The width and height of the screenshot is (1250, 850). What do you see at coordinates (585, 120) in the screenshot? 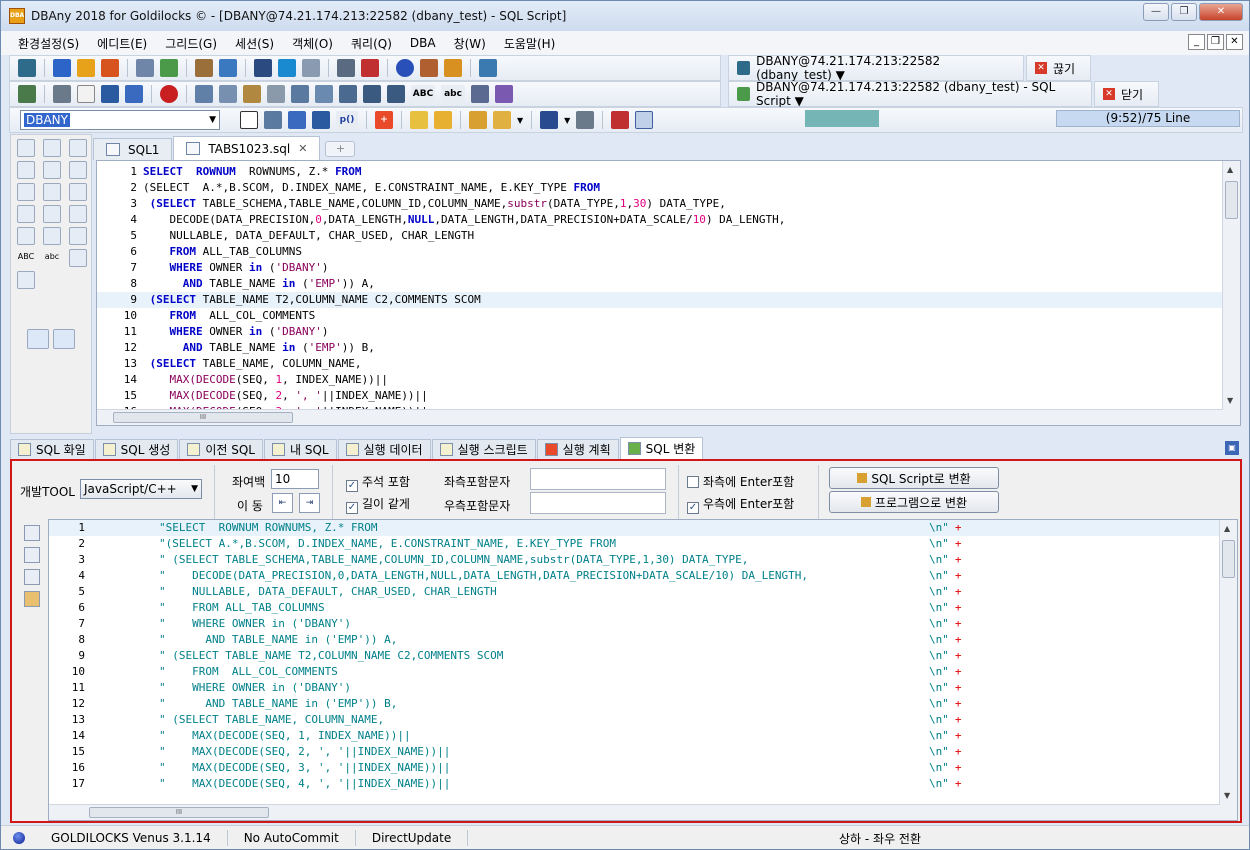
I see `print-preview-icon` at bounding box center [585, 120].